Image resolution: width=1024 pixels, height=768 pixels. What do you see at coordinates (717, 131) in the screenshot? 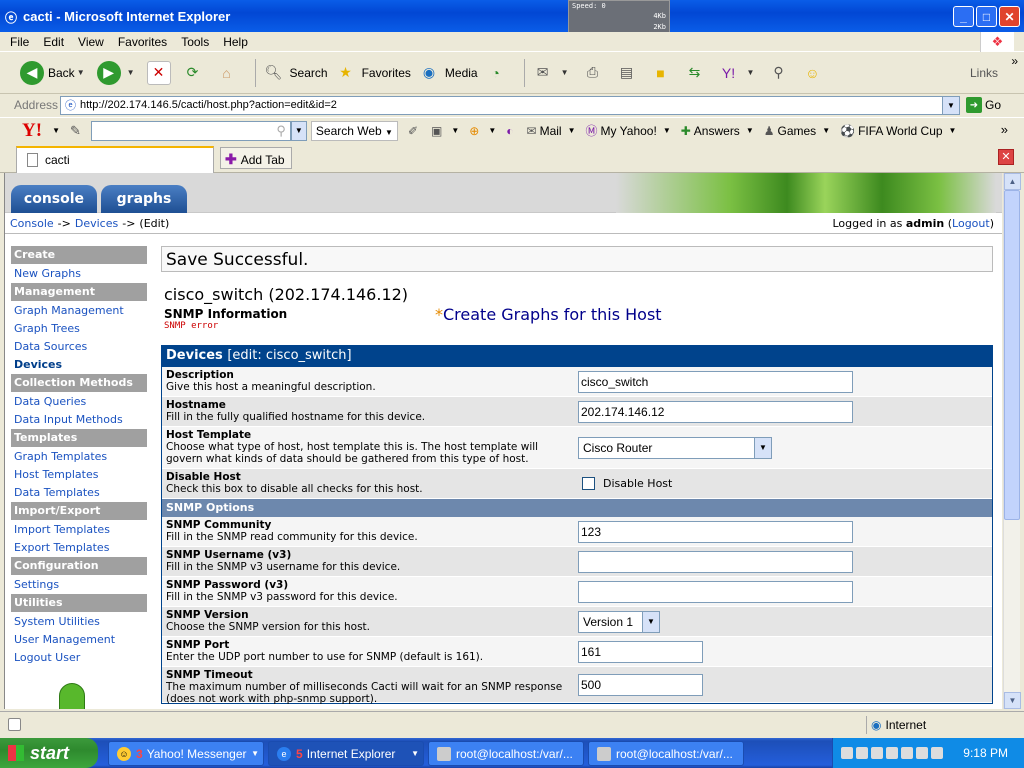
I see `answers-button: ✚ Answers ▼` at bounding box center [717, 131].